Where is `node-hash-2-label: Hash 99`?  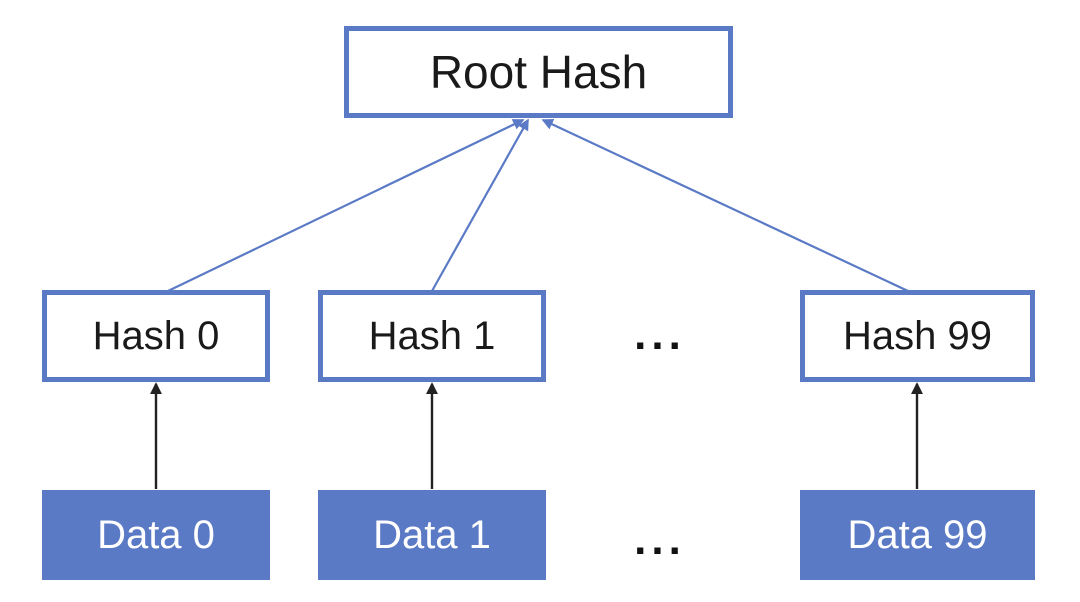 node-hash-2-label: Hash 99 is located at coordinates (917, 336).